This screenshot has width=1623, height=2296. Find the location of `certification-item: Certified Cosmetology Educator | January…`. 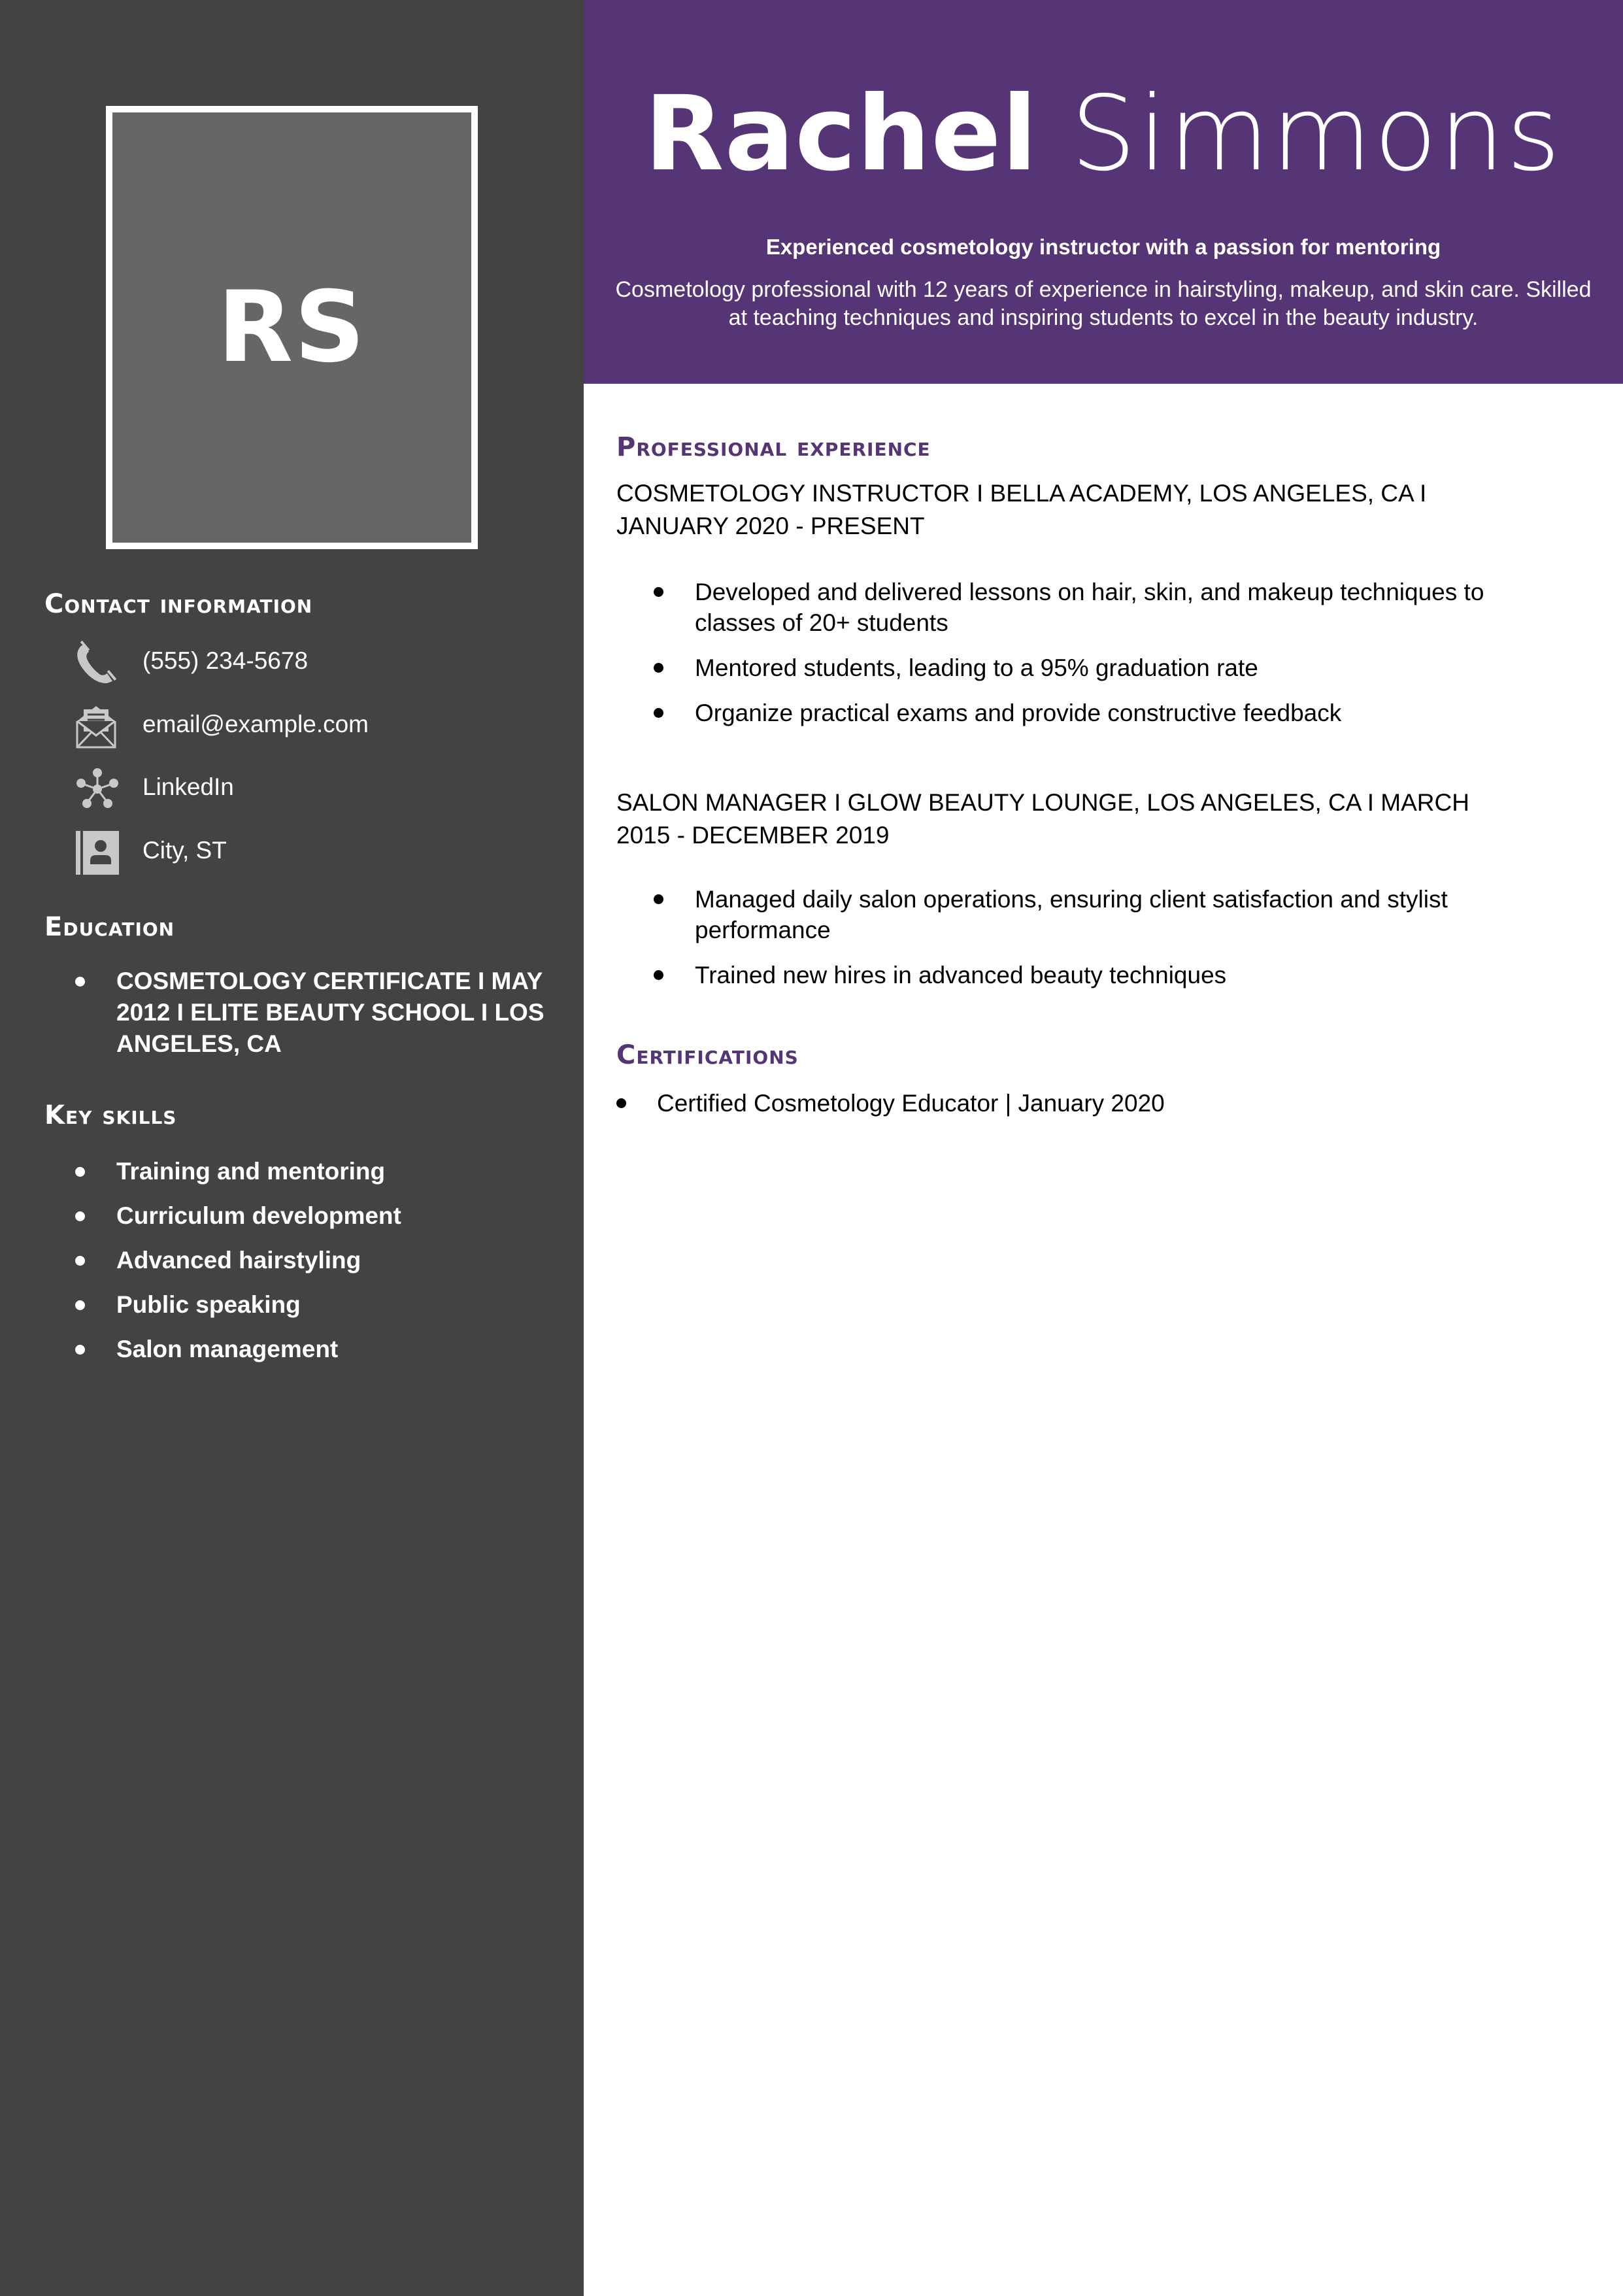

certification-item: Certified Cosmetology Educator | January… is located at coordinates (1087, 1103).